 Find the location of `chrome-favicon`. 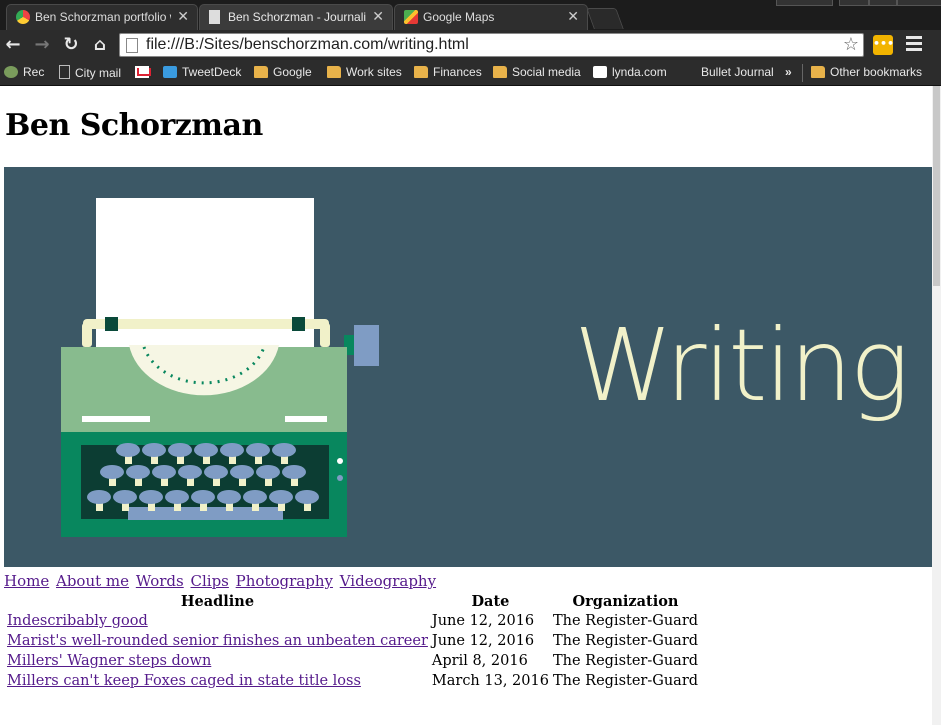

chrome-favicon is located at coordinates (23, 17).